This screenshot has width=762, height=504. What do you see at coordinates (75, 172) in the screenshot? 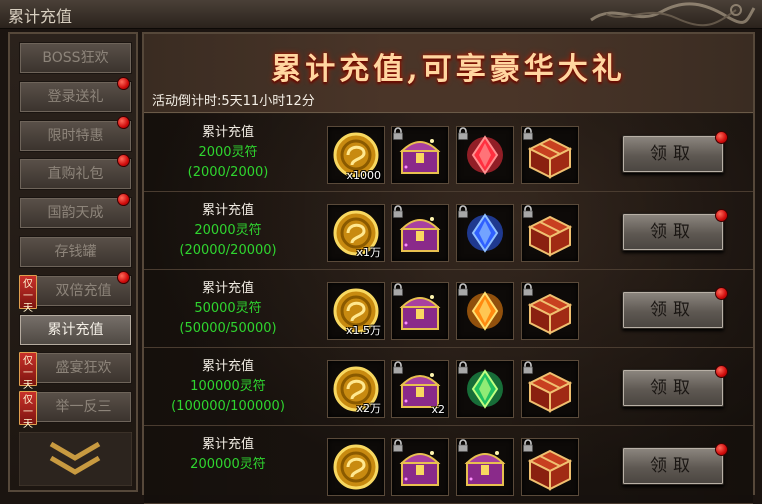
I see `sidebar-item: 直购礼包` at bounding box center [75, 172].